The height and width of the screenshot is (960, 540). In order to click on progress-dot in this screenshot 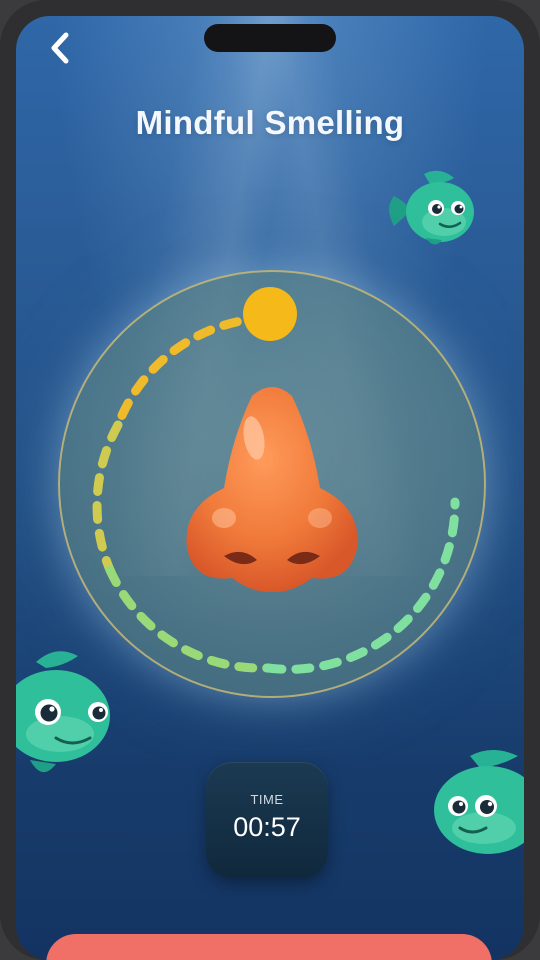, I will do `click(270, 314)`.